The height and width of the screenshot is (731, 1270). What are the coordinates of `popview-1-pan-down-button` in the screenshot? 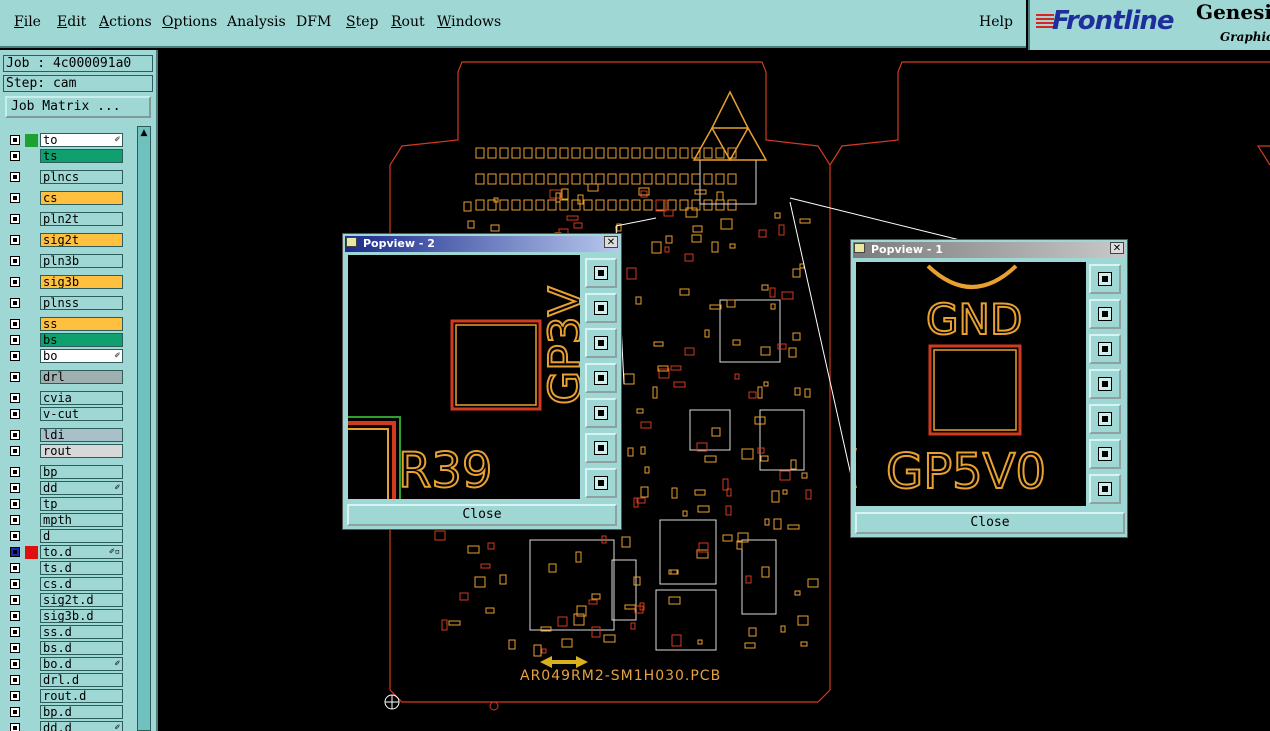 It's located at (1105, 349).